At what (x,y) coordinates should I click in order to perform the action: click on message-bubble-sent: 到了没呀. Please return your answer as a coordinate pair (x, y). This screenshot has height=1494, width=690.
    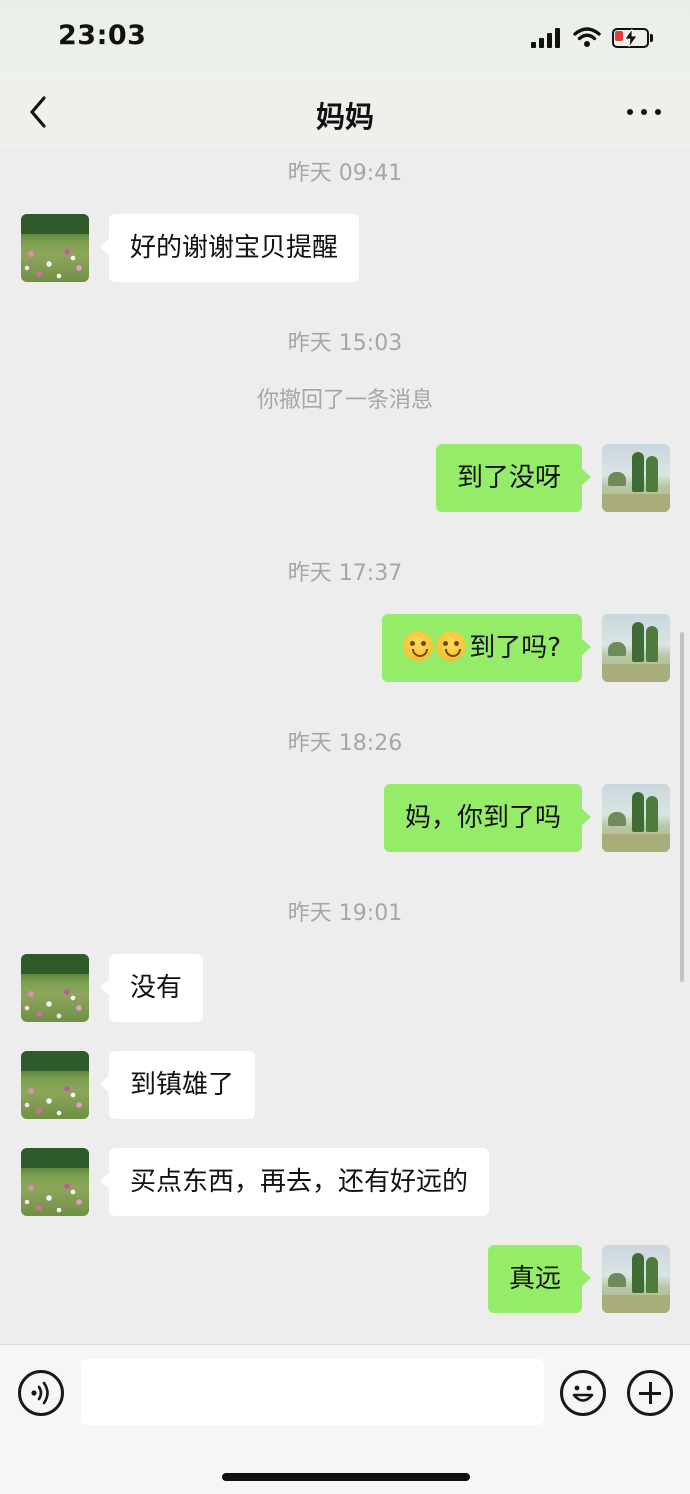
    Looking at the image, I should click on (513, 478).